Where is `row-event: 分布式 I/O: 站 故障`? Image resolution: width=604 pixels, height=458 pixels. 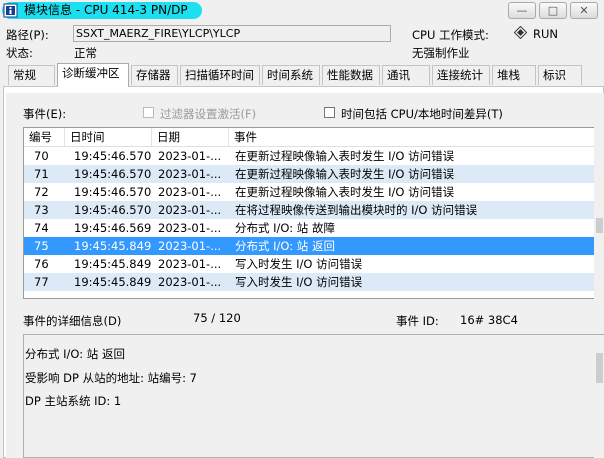
row-event: 分布式 I/O: 站 故障 is located at coordinates (285, 228).